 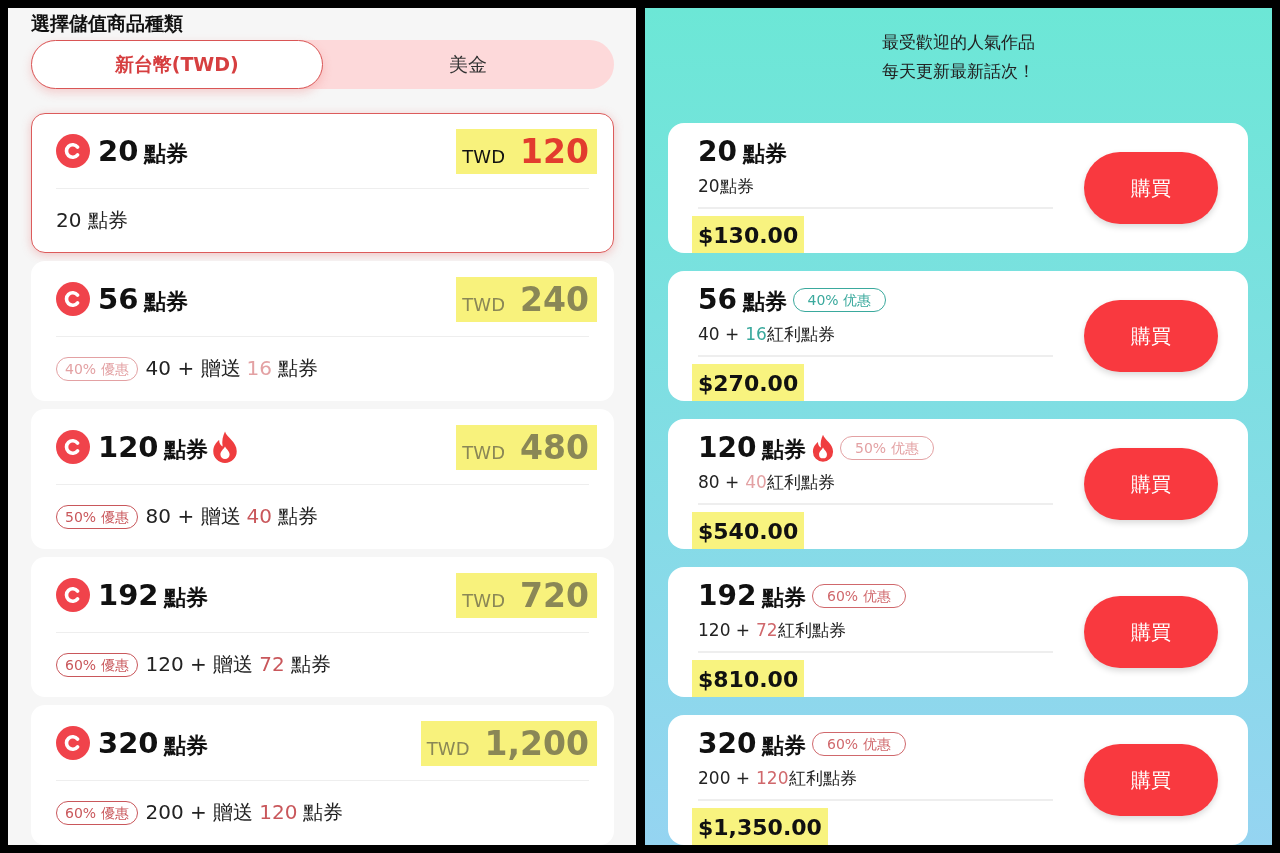 I want to click on description-text: 20 點券, so click(x=92, y=220).